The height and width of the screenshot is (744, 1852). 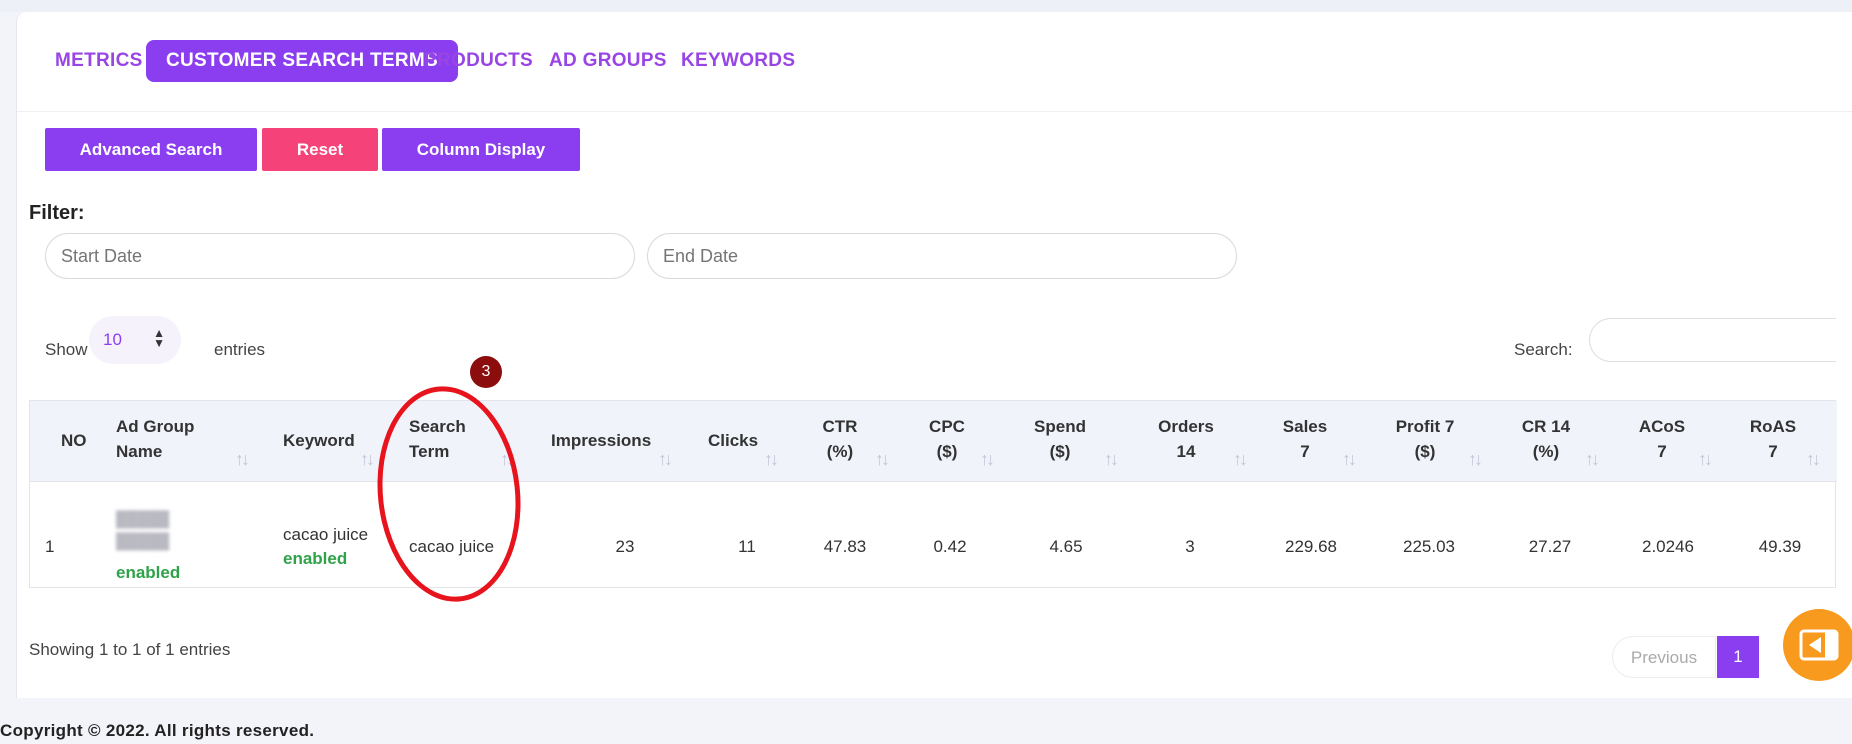 What do you see at coordinates (1311, 546) in the screenshot?
I see `cell-sales: 229.68` at bounding box center [1311, 546].